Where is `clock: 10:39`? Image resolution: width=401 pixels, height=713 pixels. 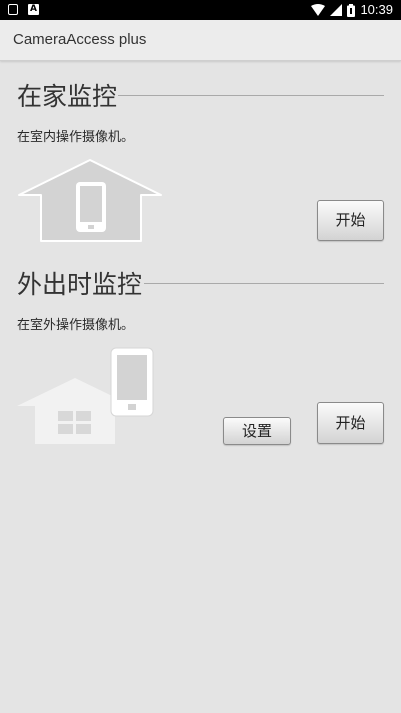
clock: 10:39 is located at coordinates (376, 9).